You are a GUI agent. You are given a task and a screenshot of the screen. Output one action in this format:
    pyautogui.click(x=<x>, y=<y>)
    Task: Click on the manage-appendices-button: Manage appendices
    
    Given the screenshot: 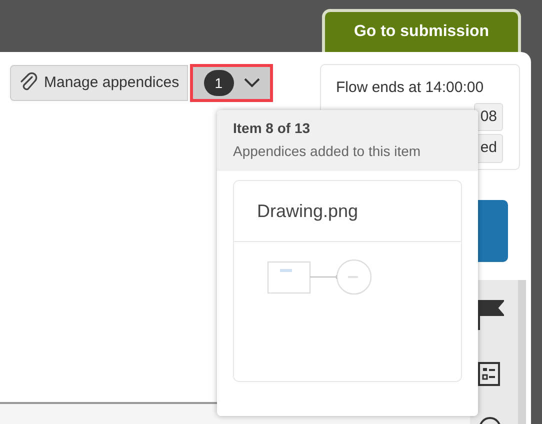 What is the action you would take?
    pyautogui.click(x=99, y=83)
    